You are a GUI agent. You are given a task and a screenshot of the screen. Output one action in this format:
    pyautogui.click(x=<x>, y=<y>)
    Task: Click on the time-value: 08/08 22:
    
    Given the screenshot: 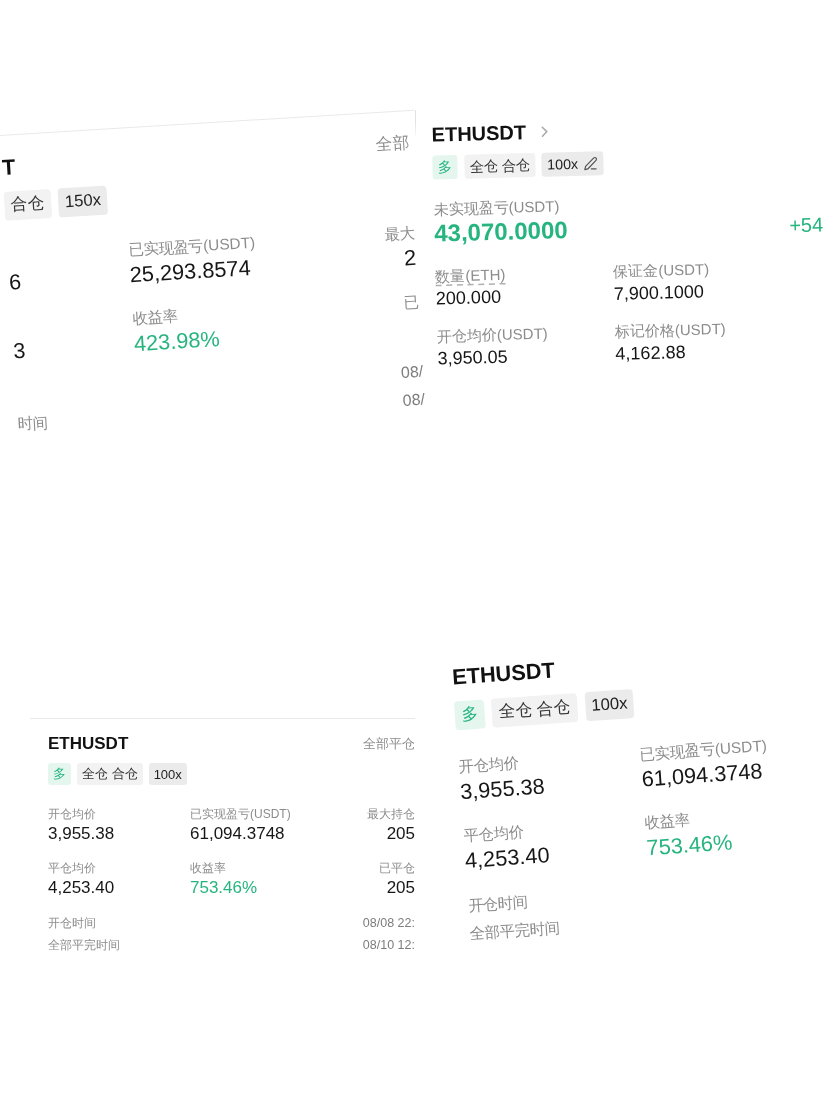 What is the action you would take?
    pyautogui.click(x=388, y=923)
    